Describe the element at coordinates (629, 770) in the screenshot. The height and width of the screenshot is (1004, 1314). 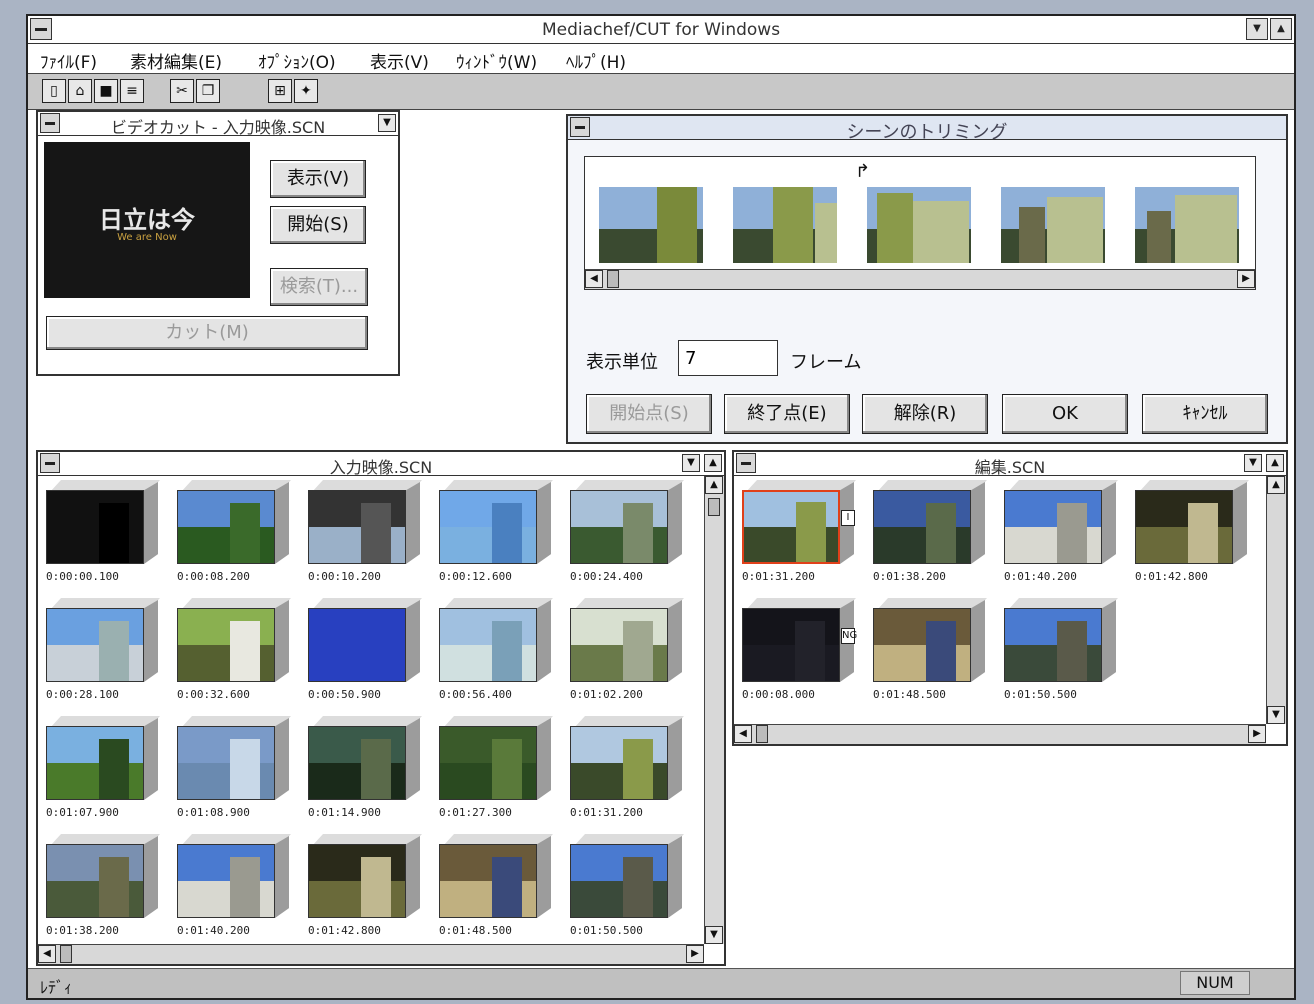
I see `clip-thumbnail: 0:01:31.200` at that location.